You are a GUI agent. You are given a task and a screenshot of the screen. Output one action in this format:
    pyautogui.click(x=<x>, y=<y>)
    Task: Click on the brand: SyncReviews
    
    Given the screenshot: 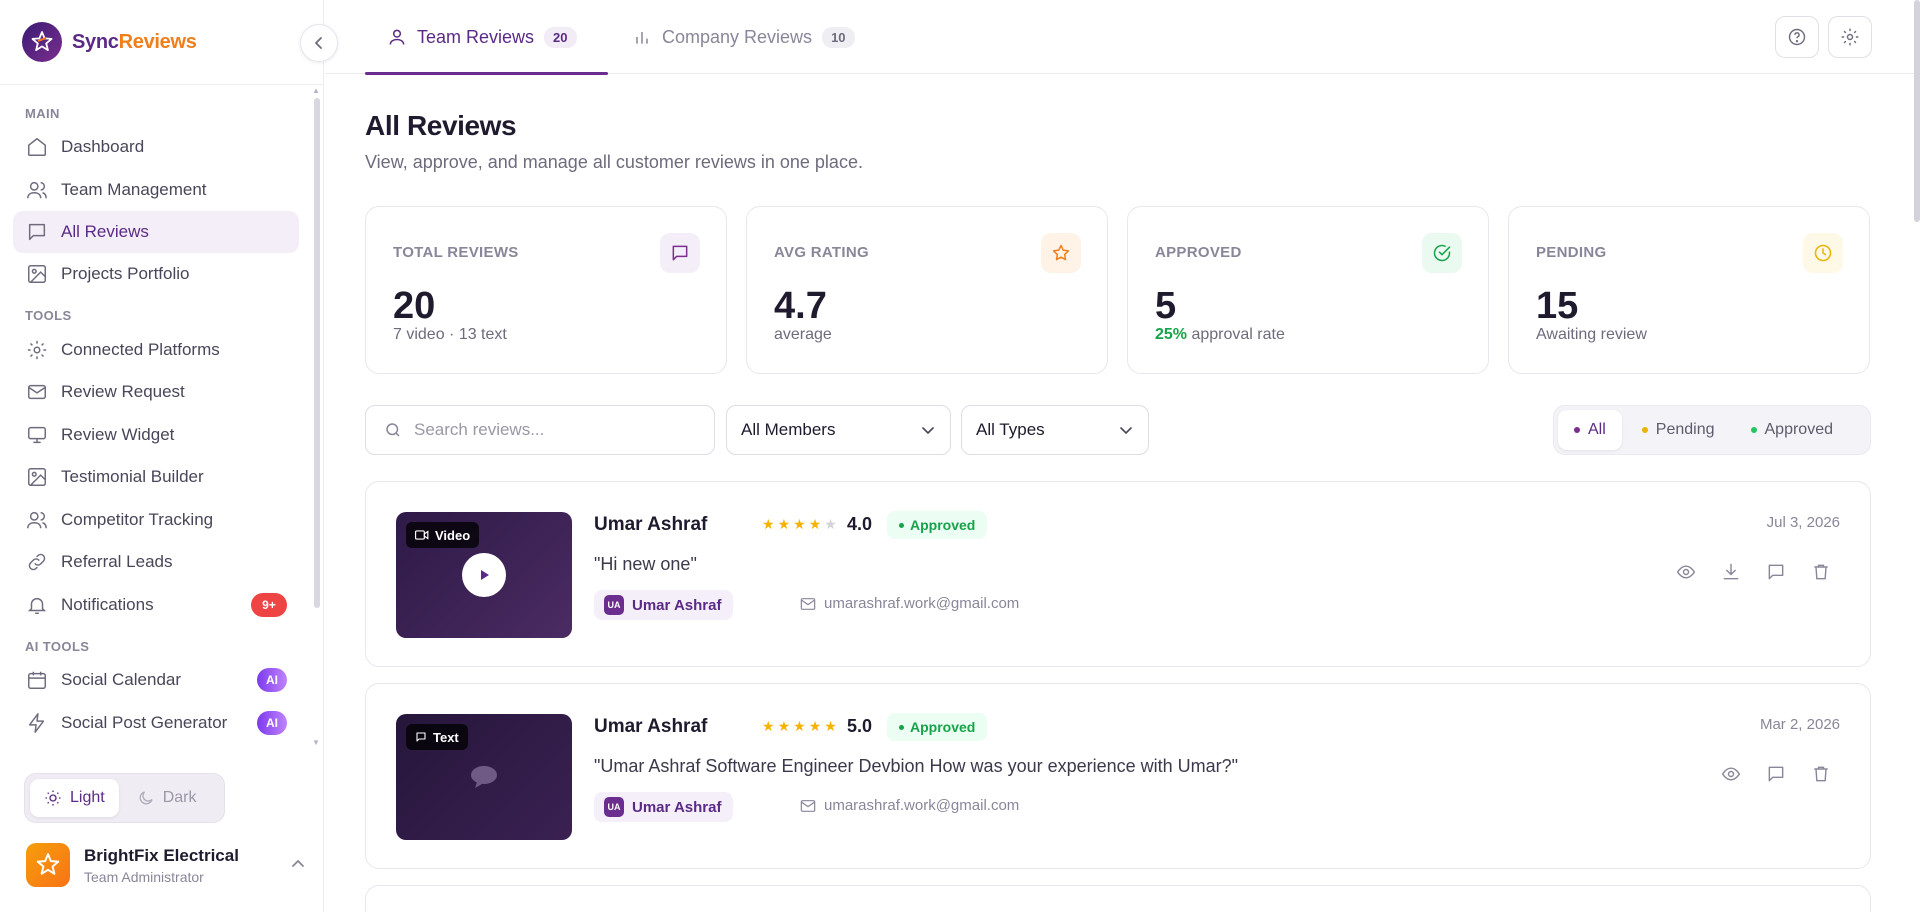 What is the action you would take?
    pyautogui.click(x=109, y=42)
    